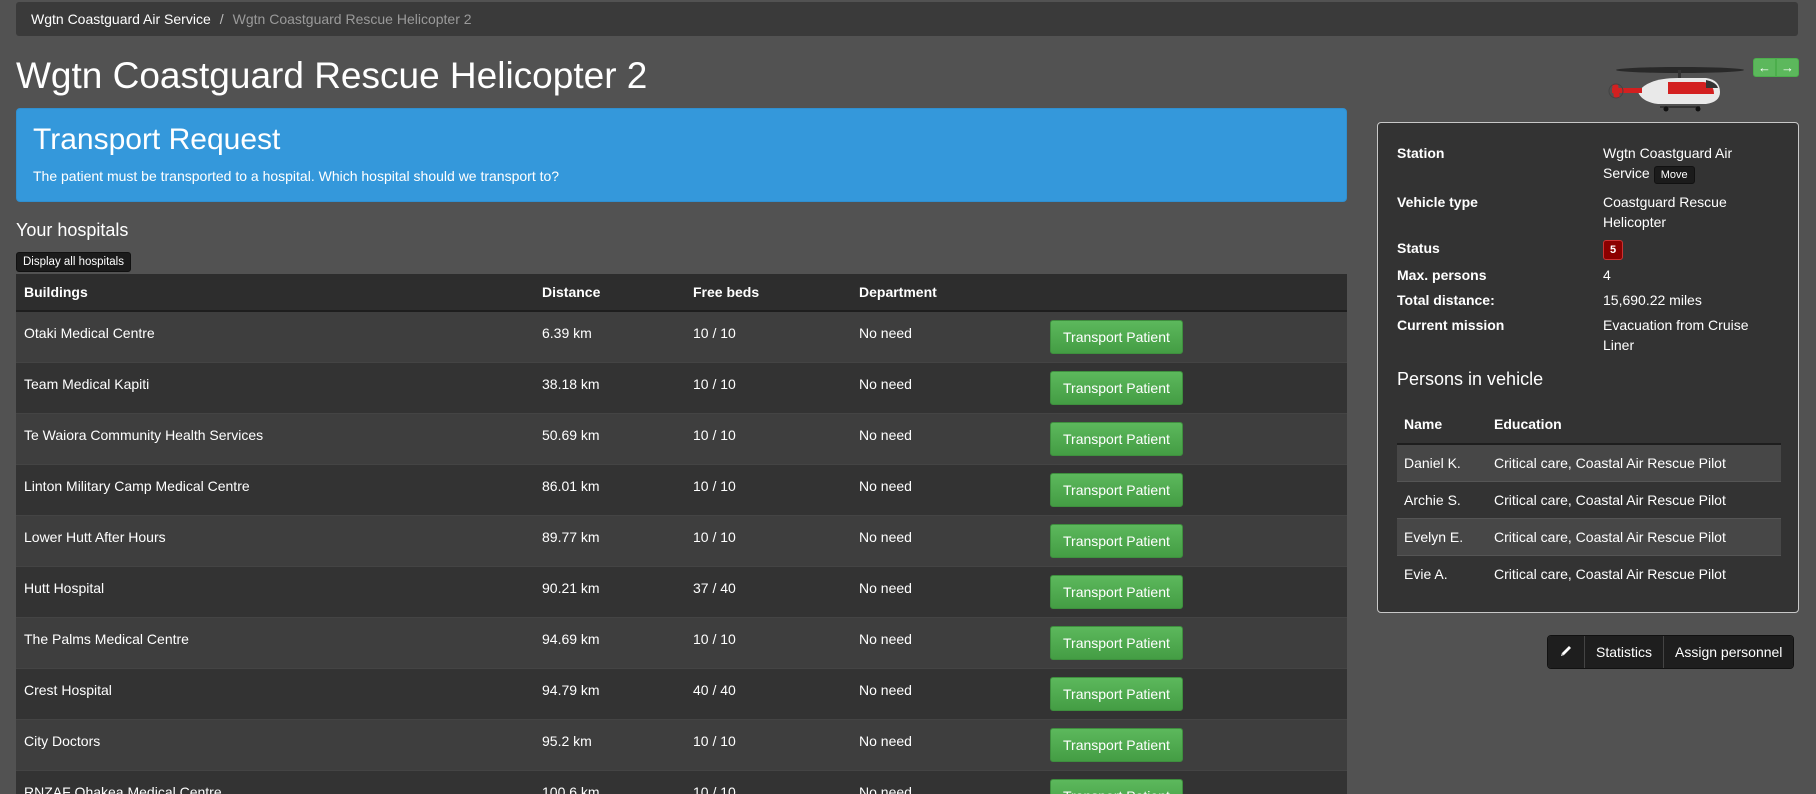 This screenshot has width=1816, height=794. Describe the element at coordinates (1729, 652) in the screenshot. I see `assign-personnel-button: Assign personnel` at that location.